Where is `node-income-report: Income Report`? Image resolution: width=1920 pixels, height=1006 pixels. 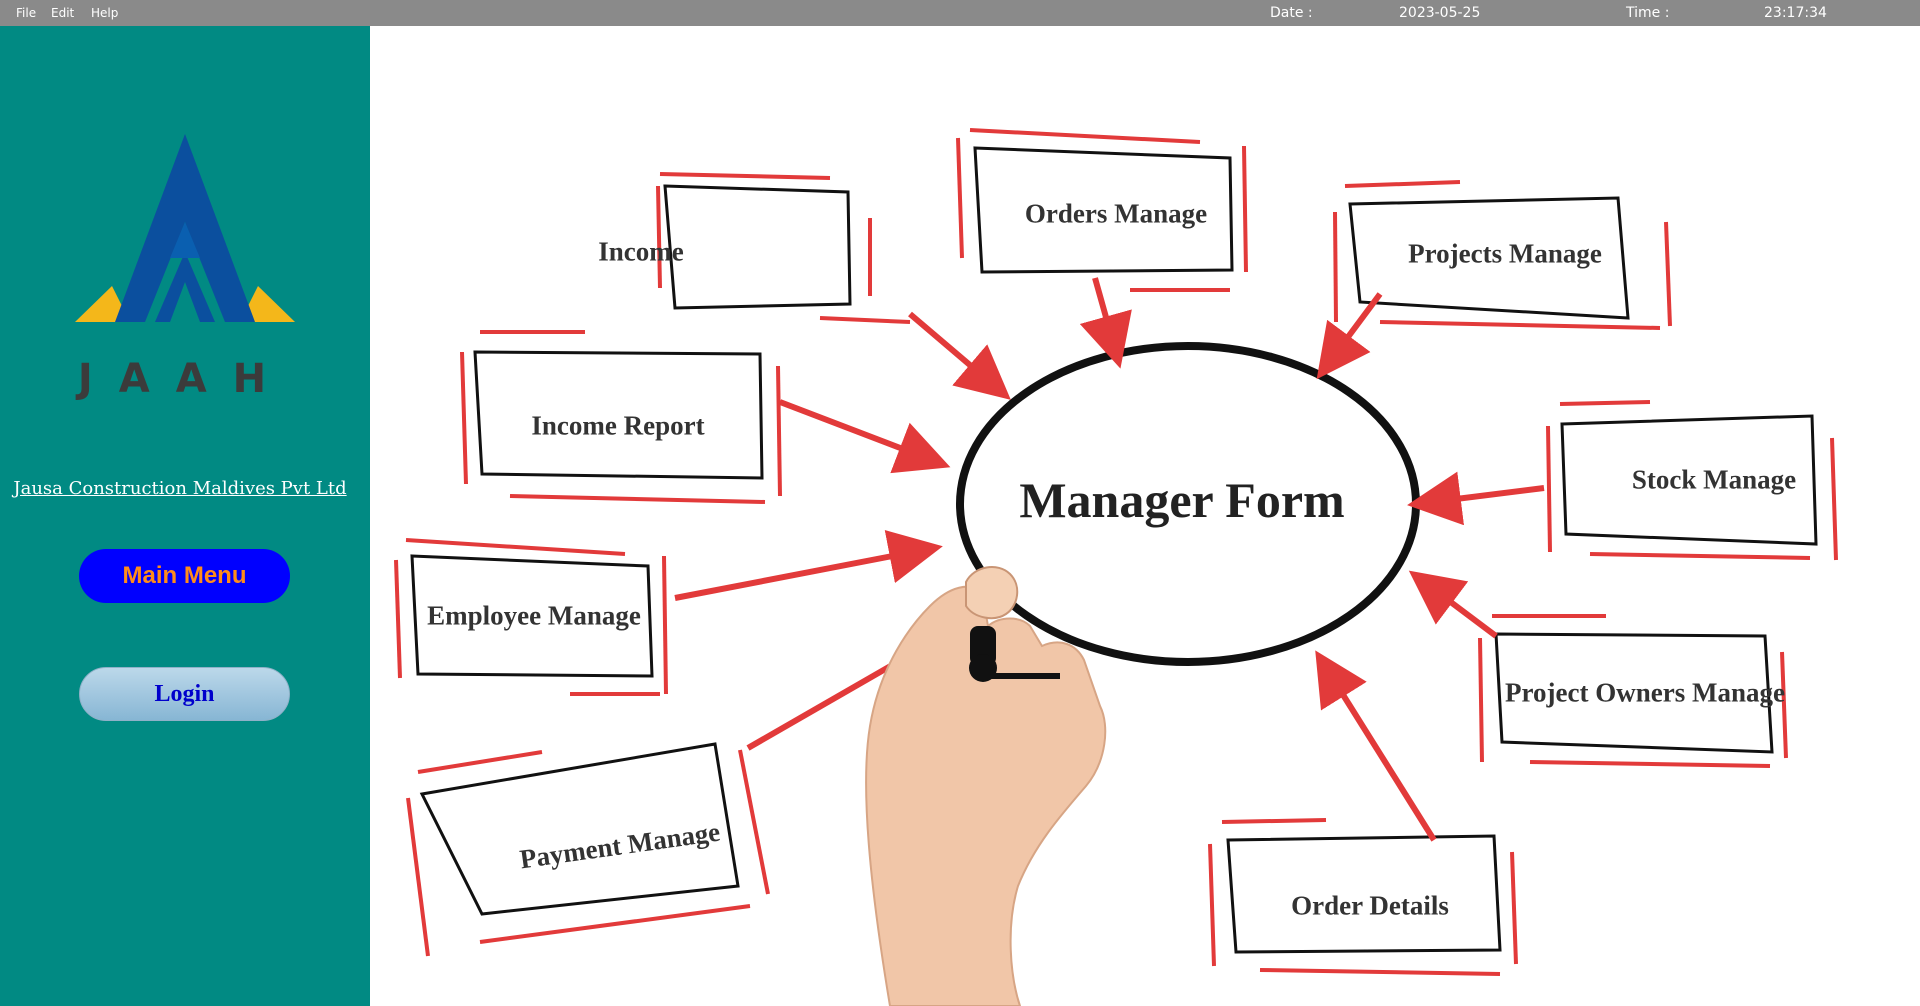 node-income-report: Income Report is located at coordinates (617, 426).